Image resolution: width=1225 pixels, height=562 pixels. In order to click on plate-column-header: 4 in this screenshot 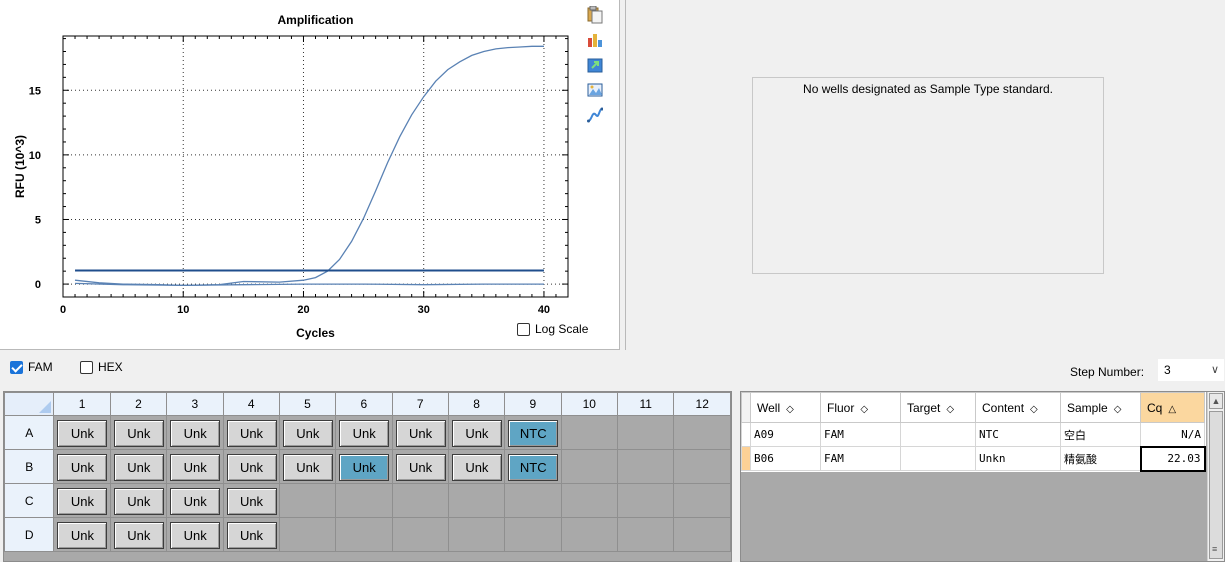, I will do `click(251, 404)`.